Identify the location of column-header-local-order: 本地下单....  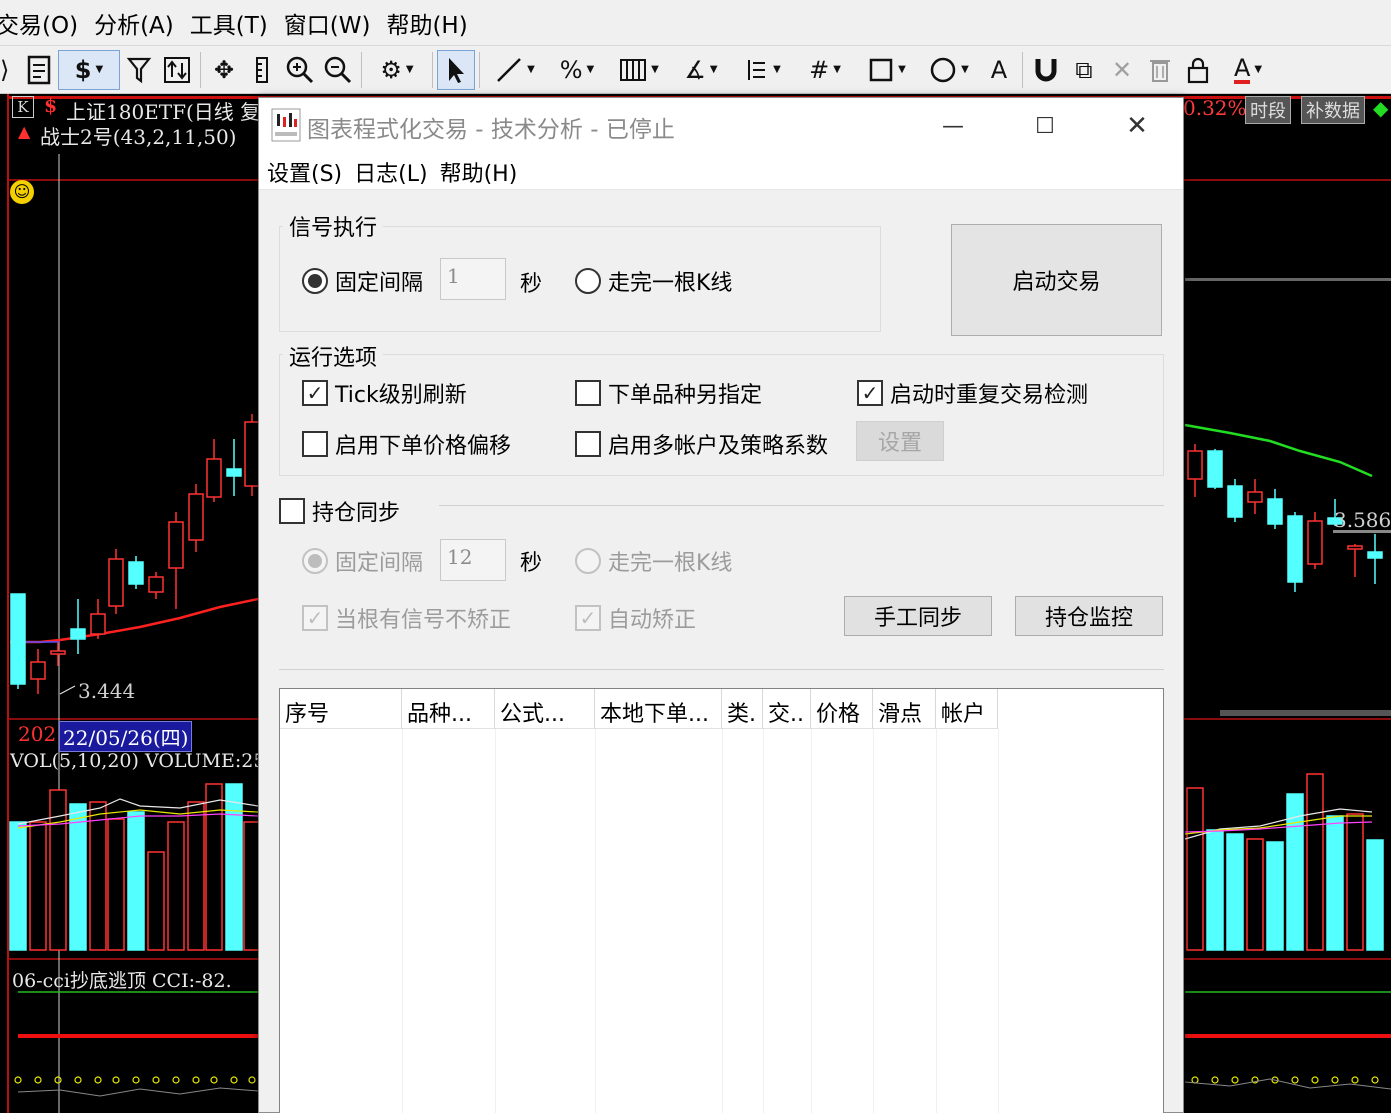
(658, 709).